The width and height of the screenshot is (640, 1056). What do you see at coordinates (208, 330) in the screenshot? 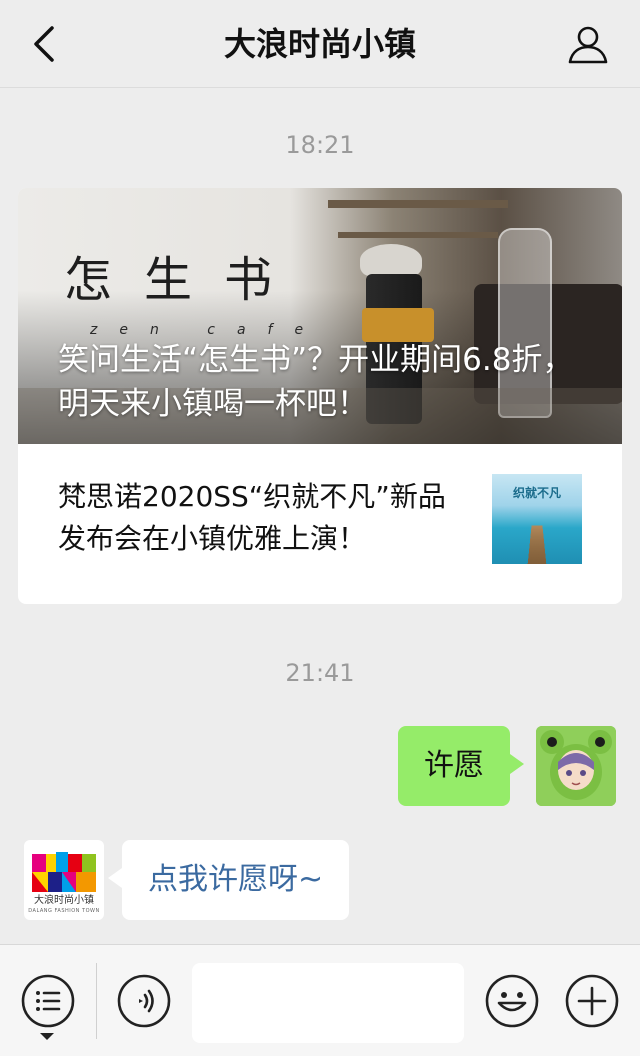
I see `cafe-logo-subtext: zen cafe` at bounding box center [208, 330].